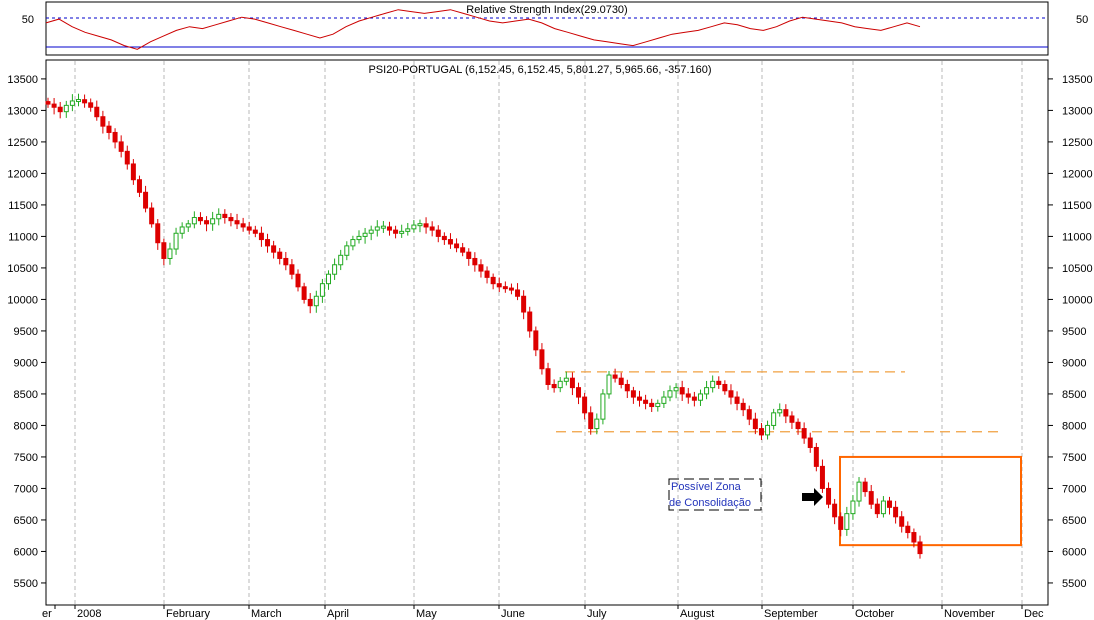  What do you see at coordinates (1074, 395) in the screenshot?
I see `y-tick-label-right: 8500` at bounding box center [1074, 395].